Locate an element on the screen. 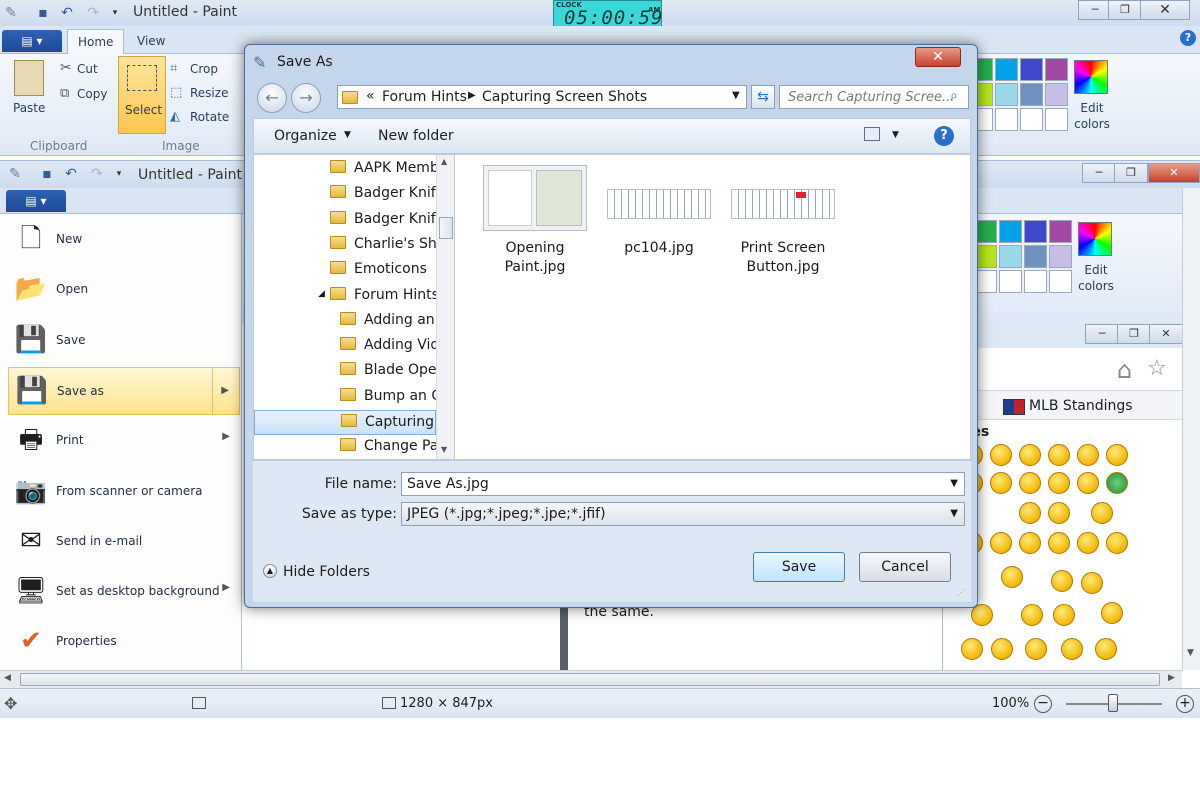  resize-button: Resize is located at coordinates (209, 93).